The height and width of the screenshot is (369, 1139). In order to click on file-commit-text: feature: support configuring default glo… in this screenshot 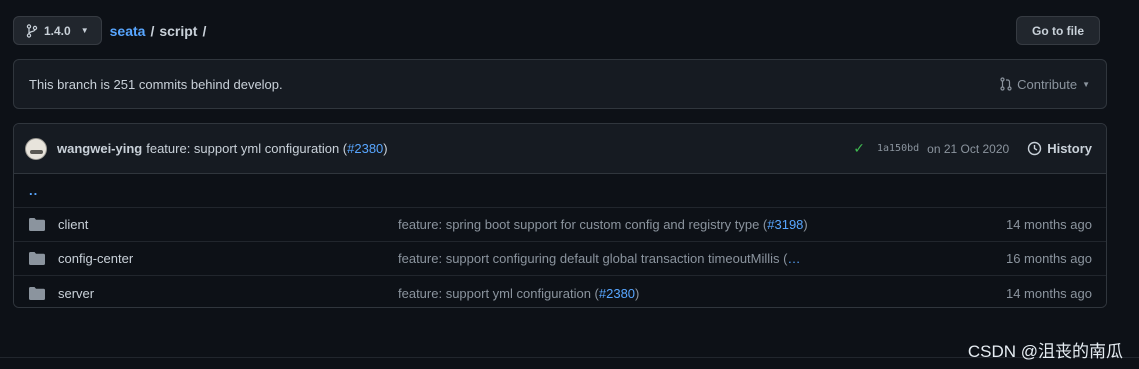, I will do `click(593, 258)`.